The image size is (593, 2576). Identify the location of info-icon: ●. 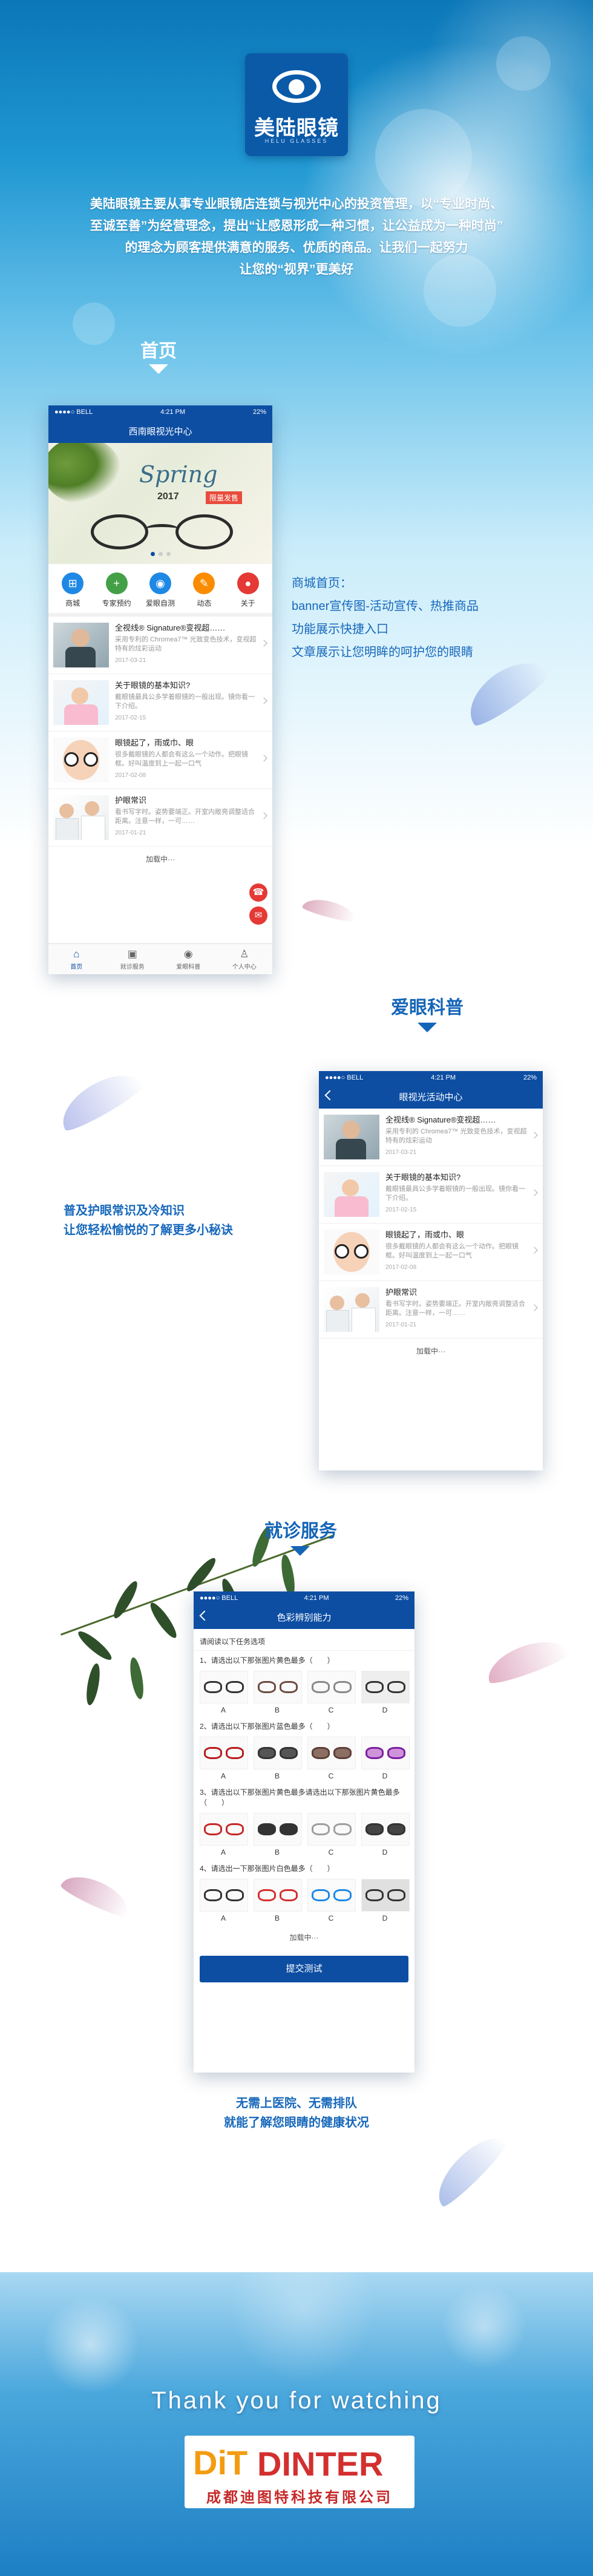
(248, 583).